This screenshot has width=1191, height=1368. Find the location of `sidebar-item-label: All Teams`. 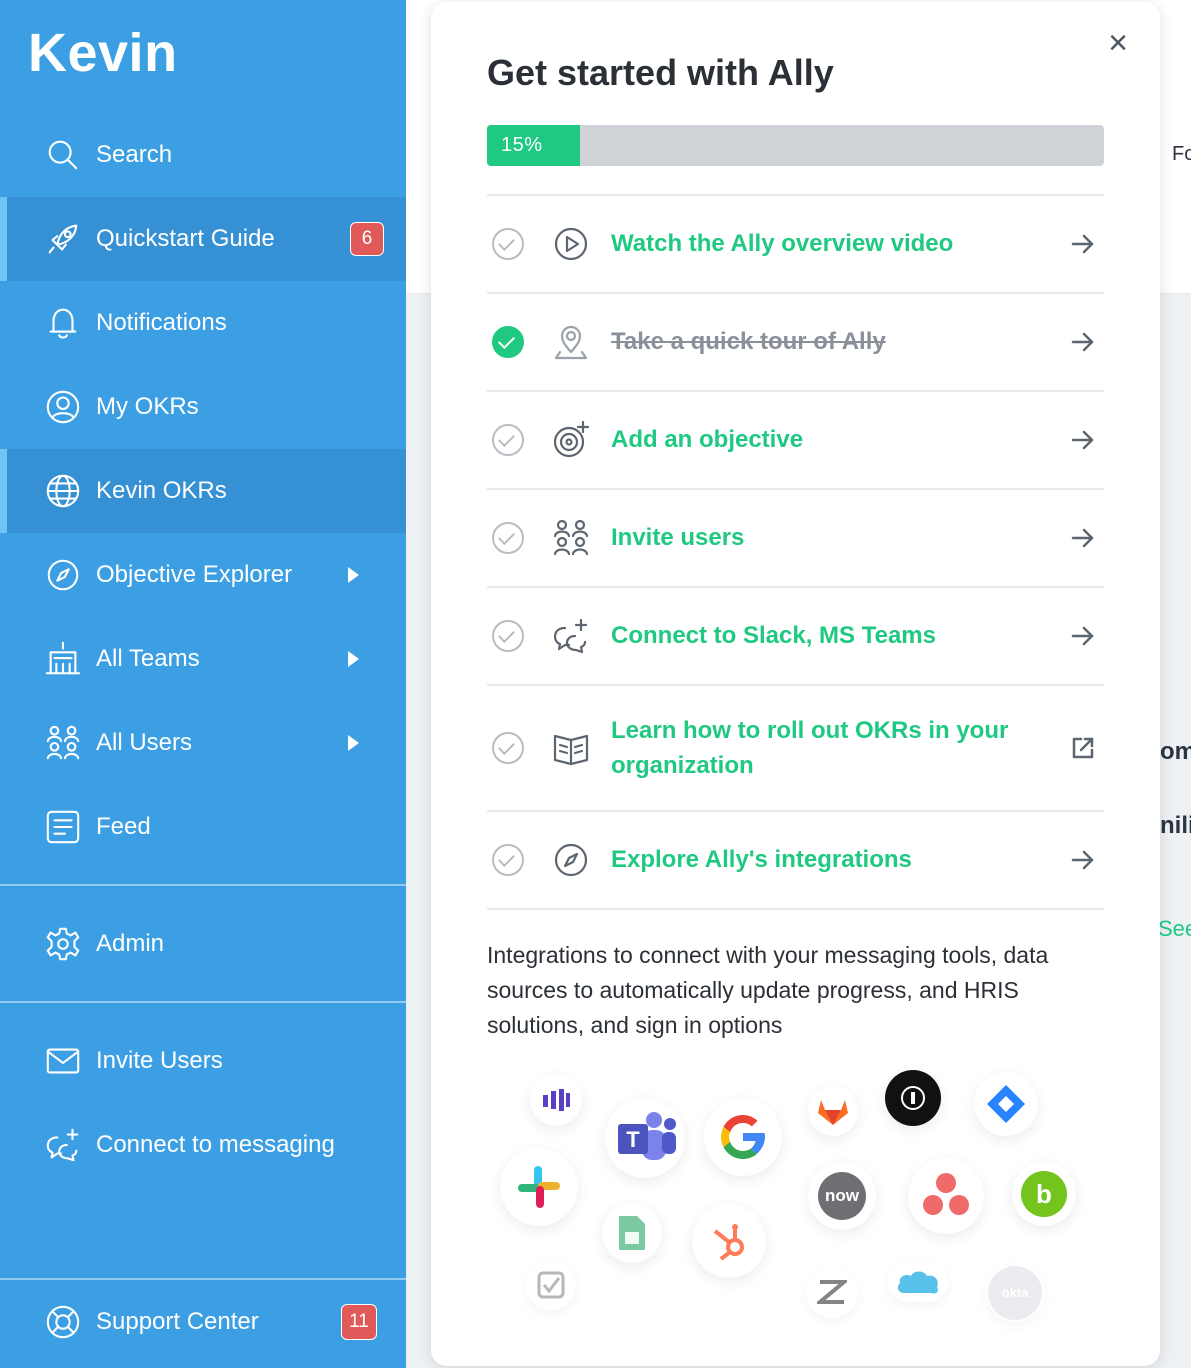

sidebar-item-label: All Teams is located at coordinates (148, 658).